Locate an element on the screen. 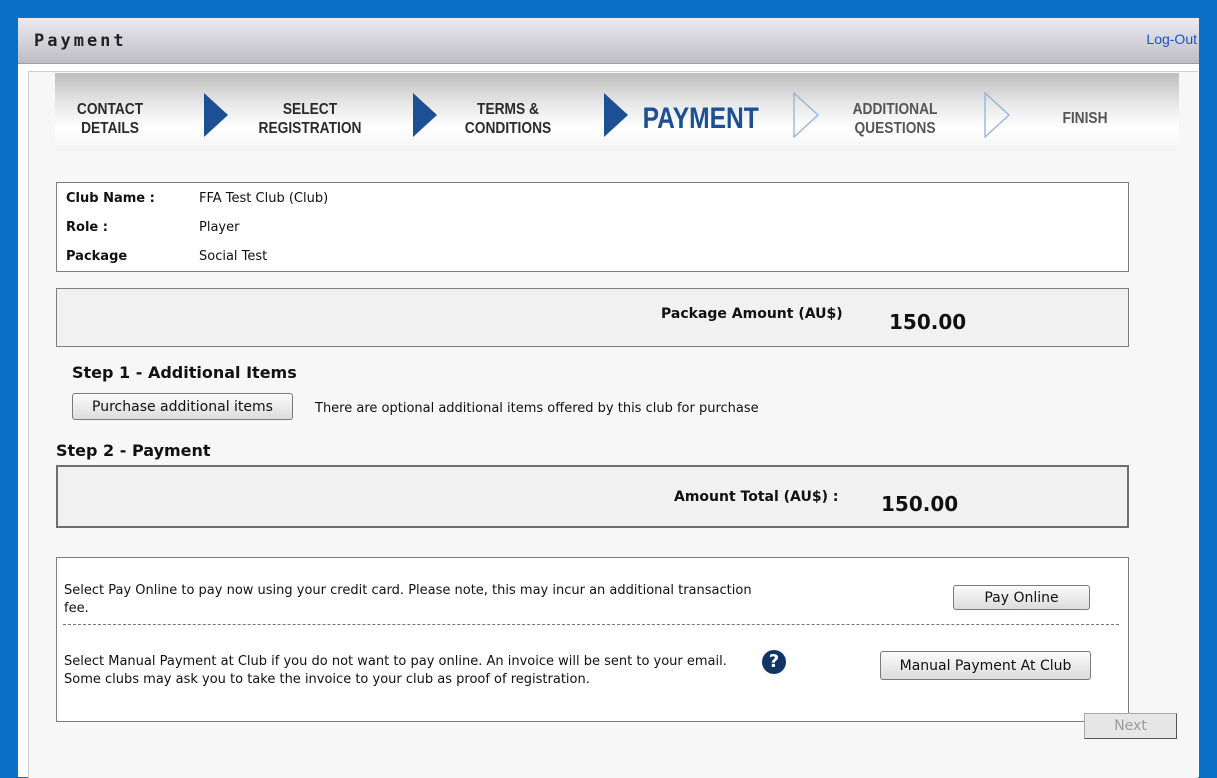 The width and height of the screenshot is (1217, 778). logout-link: Log-Out is located at coordinates (1171, 39).